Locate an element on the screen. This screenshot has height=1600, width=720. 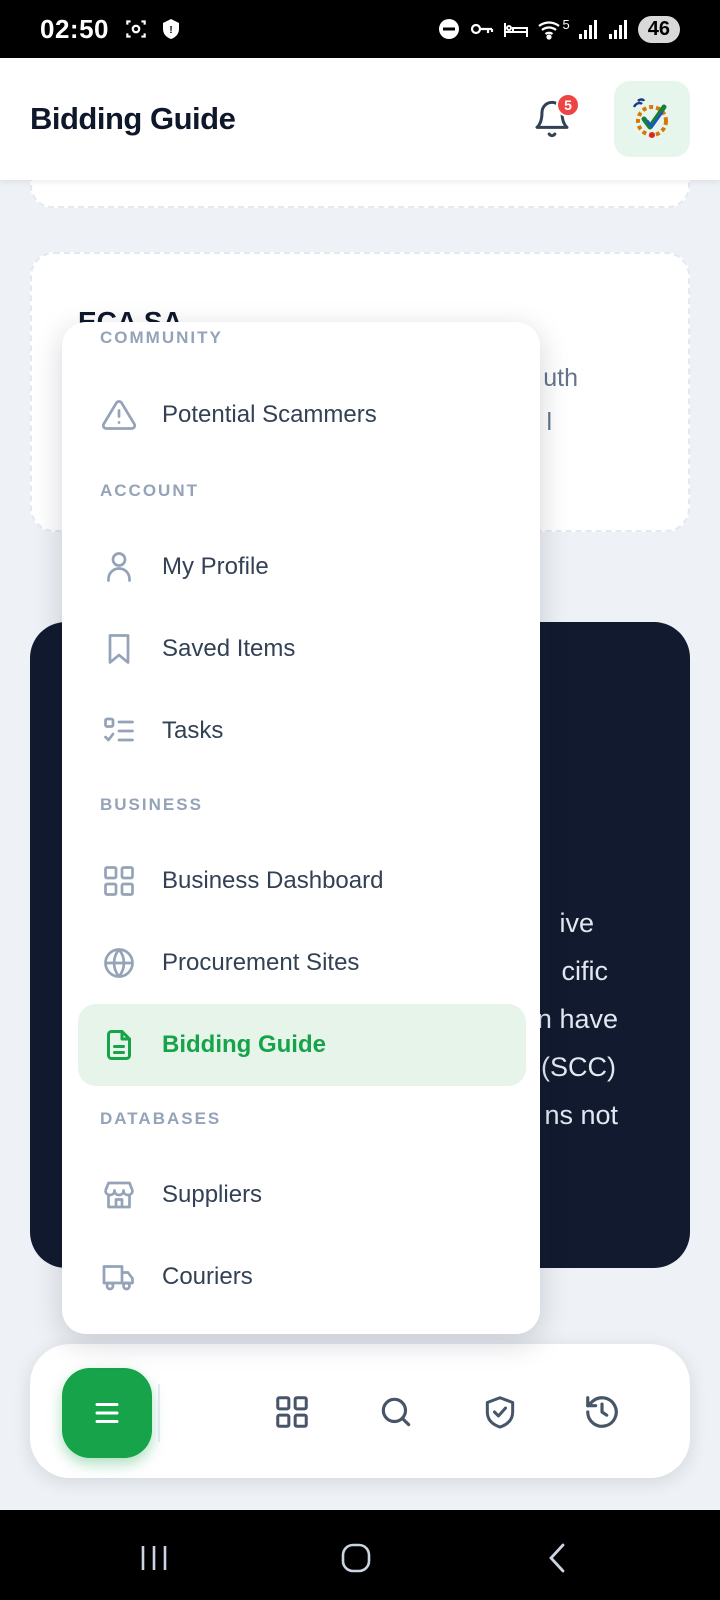
search-icon is located at coordinates (396, 1412).